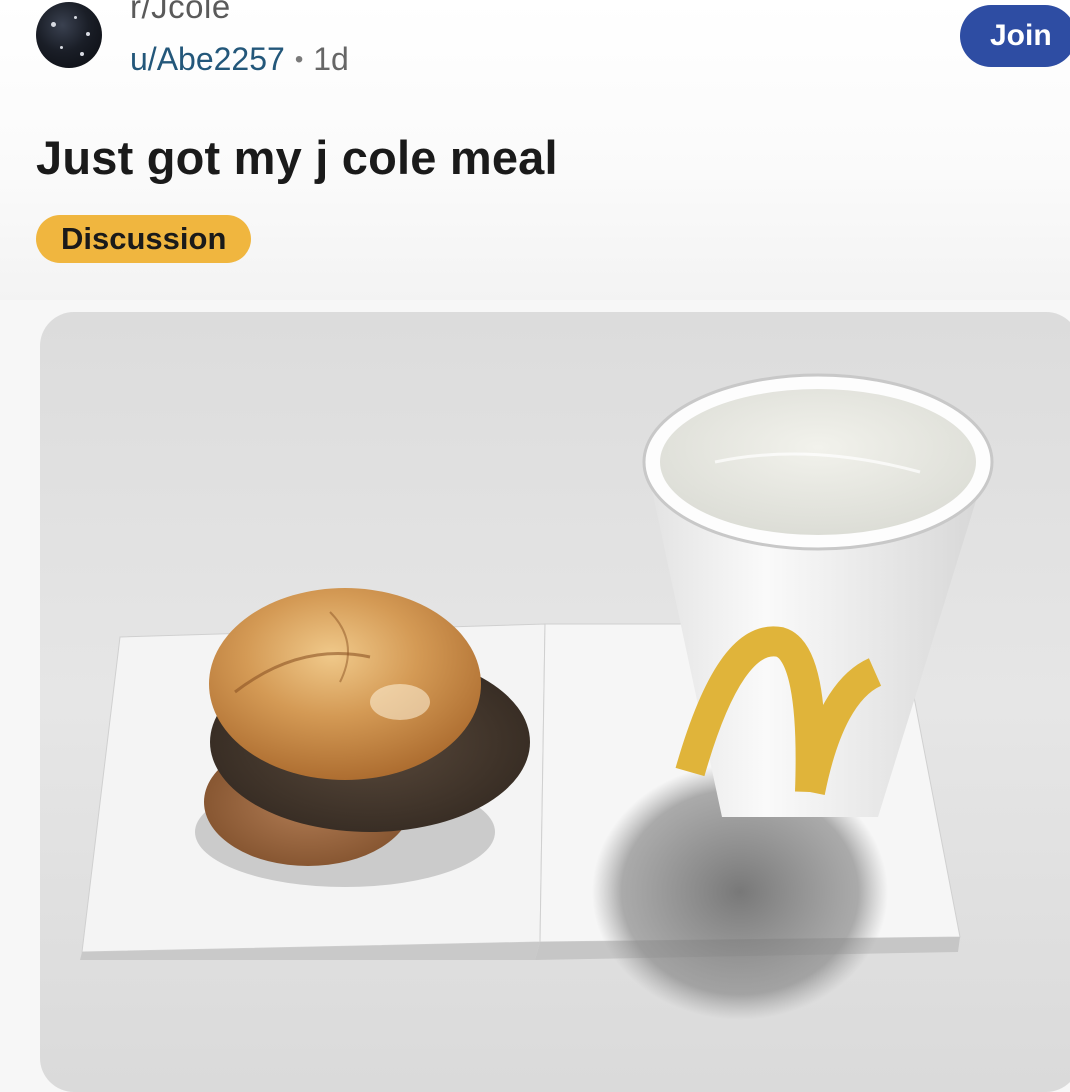 This screenshot has height=1092, width=1070. What do you see at coordinates (180, 13) in the screenshot?
I see `subreddit-name: r/Jcole` at bounding box center [180, 13].